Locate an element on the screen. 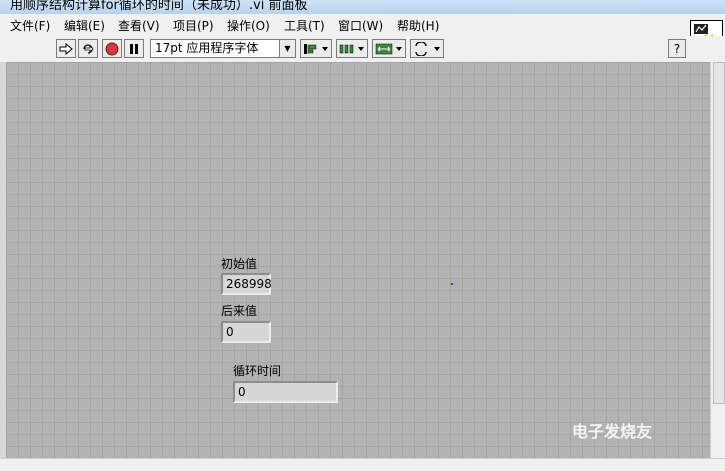 The width and height of the screenshot is (725, 471). run-button is located at coordinates (66, 48).